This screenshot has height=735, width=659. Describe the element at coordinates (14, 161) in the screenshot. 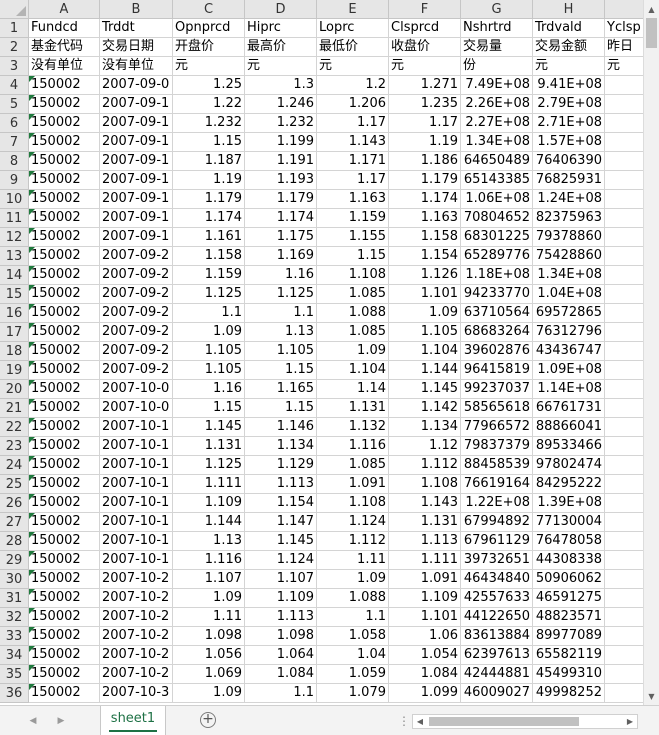

I see `row-header: 8` at that location.